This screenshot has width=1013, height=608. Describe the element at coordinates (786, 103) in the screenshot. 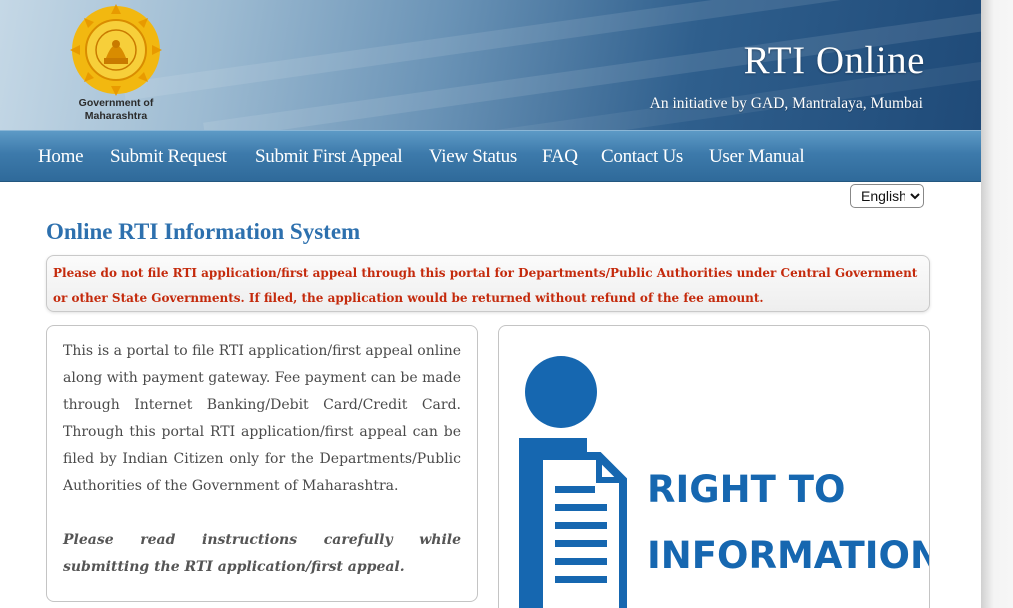

I see `site-subtitle: An initiative by GAD, Mantralaya, Mumbai` at that location.